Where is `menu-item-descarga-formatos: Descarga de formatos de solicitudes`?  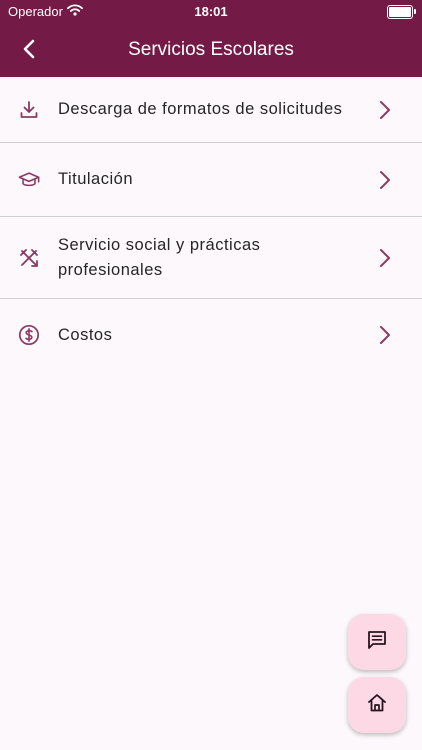 menu-item-descarga-formatos: Descarga de formatos de solicitudes is located at coordinates (211, 110).